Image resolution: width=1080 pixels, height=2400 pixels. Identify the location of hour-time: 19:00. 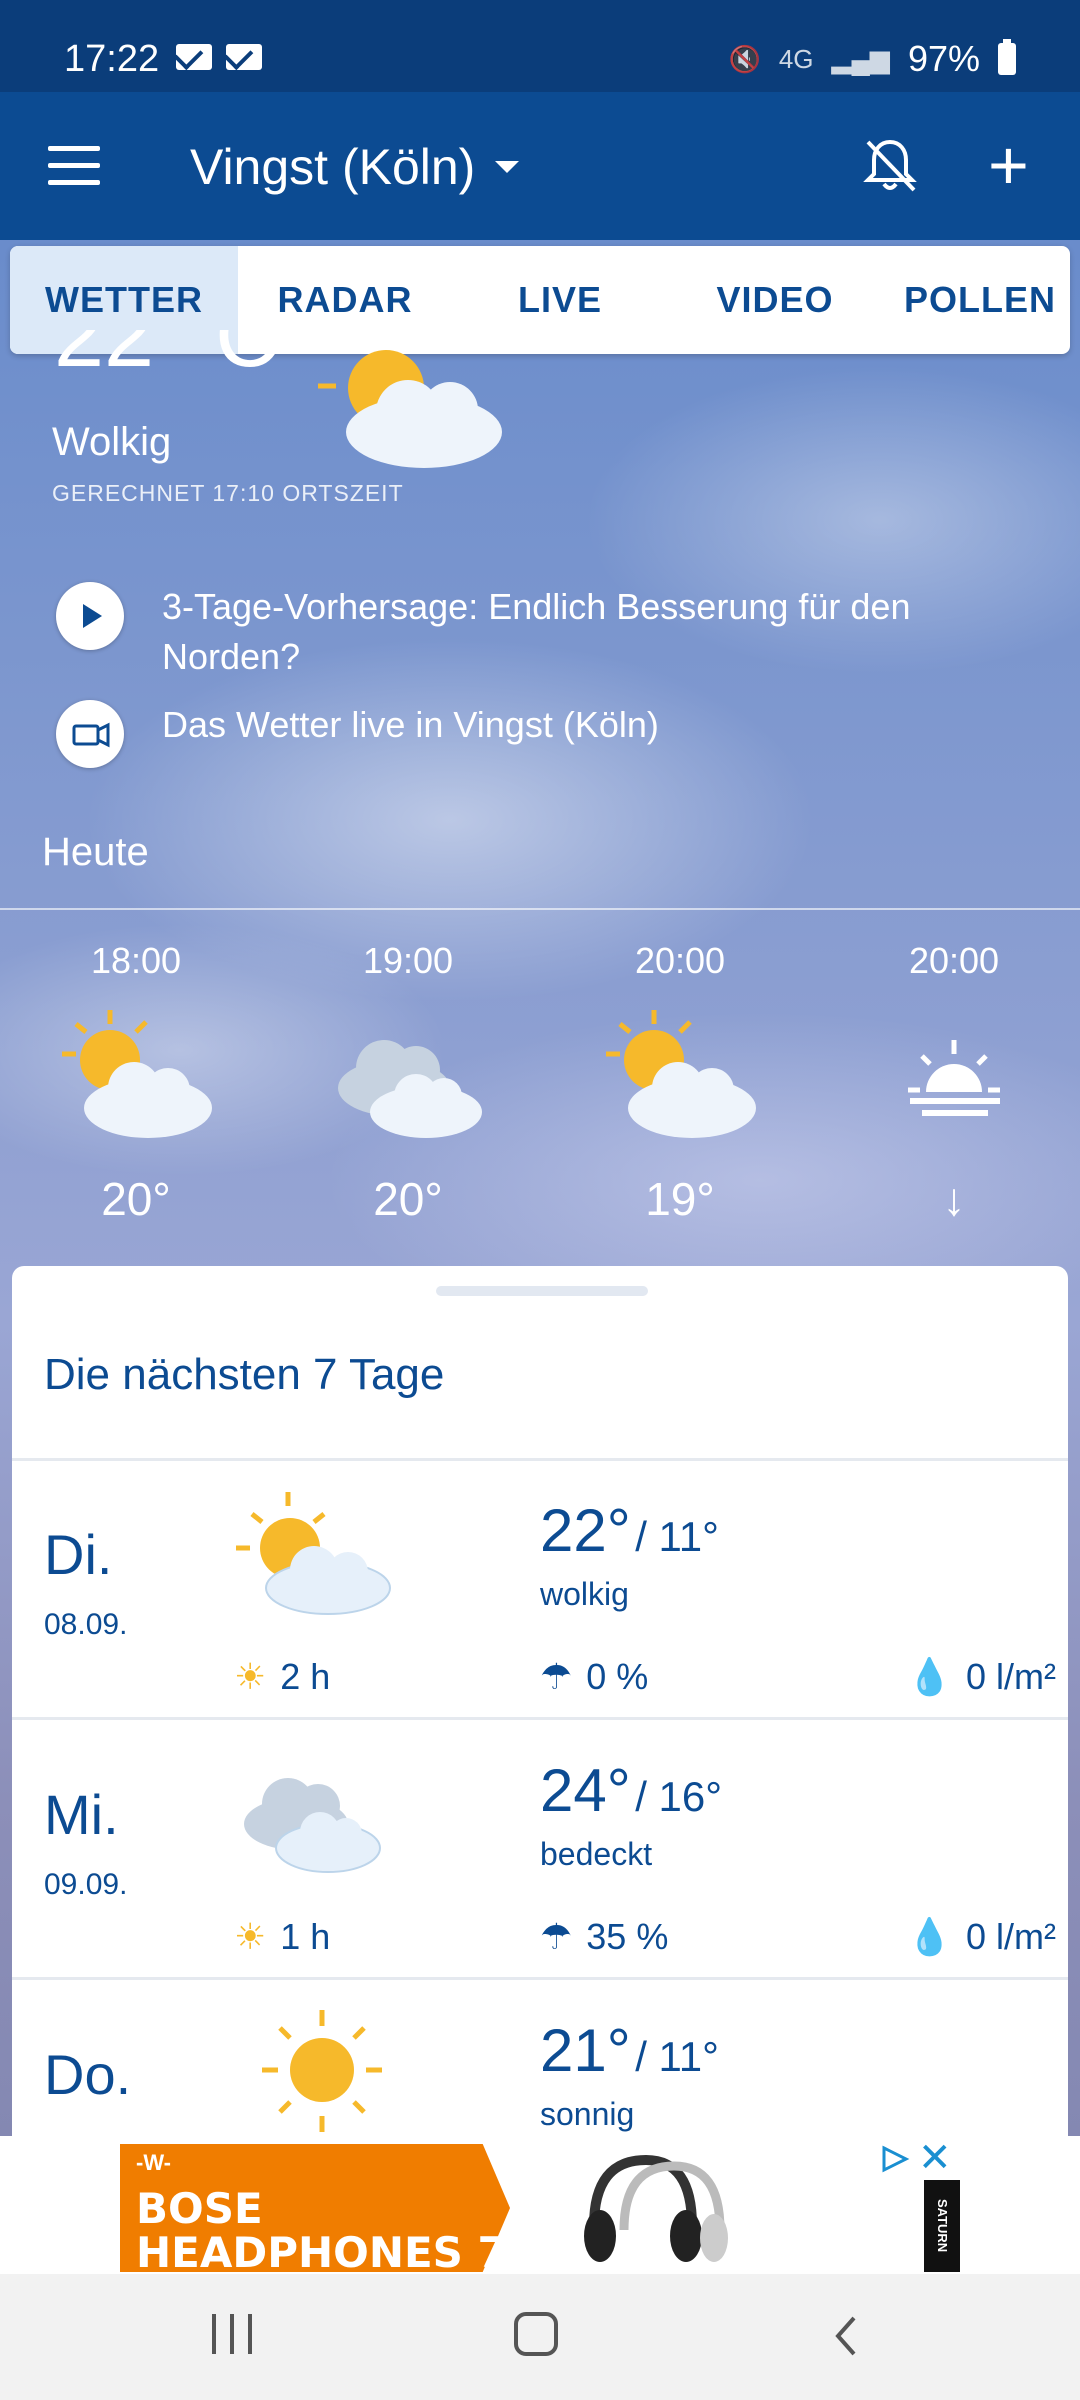
(408, 960).